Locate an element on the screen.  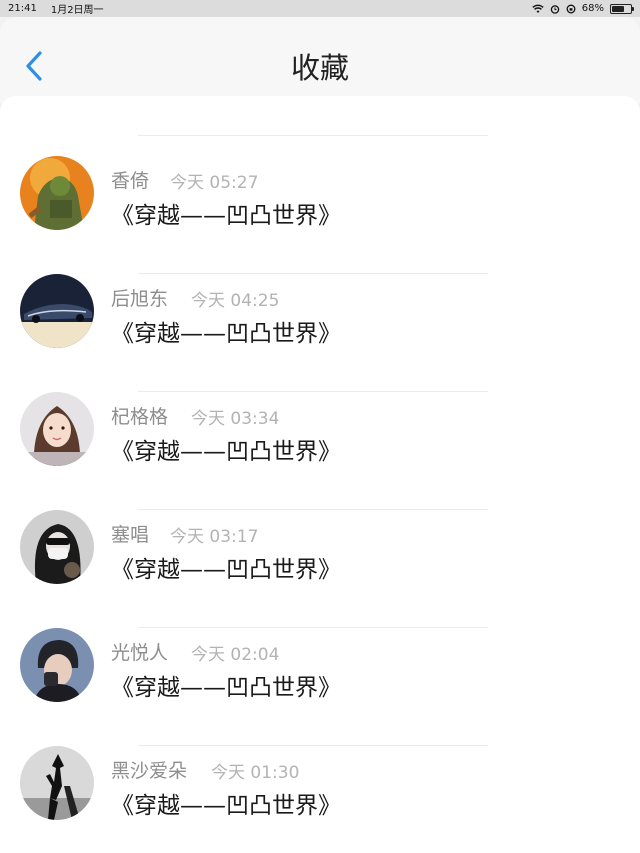
list-item: 塞唱 今天 03:17 《穿越——凹凸世界》 is located at coordinates (320, 569).